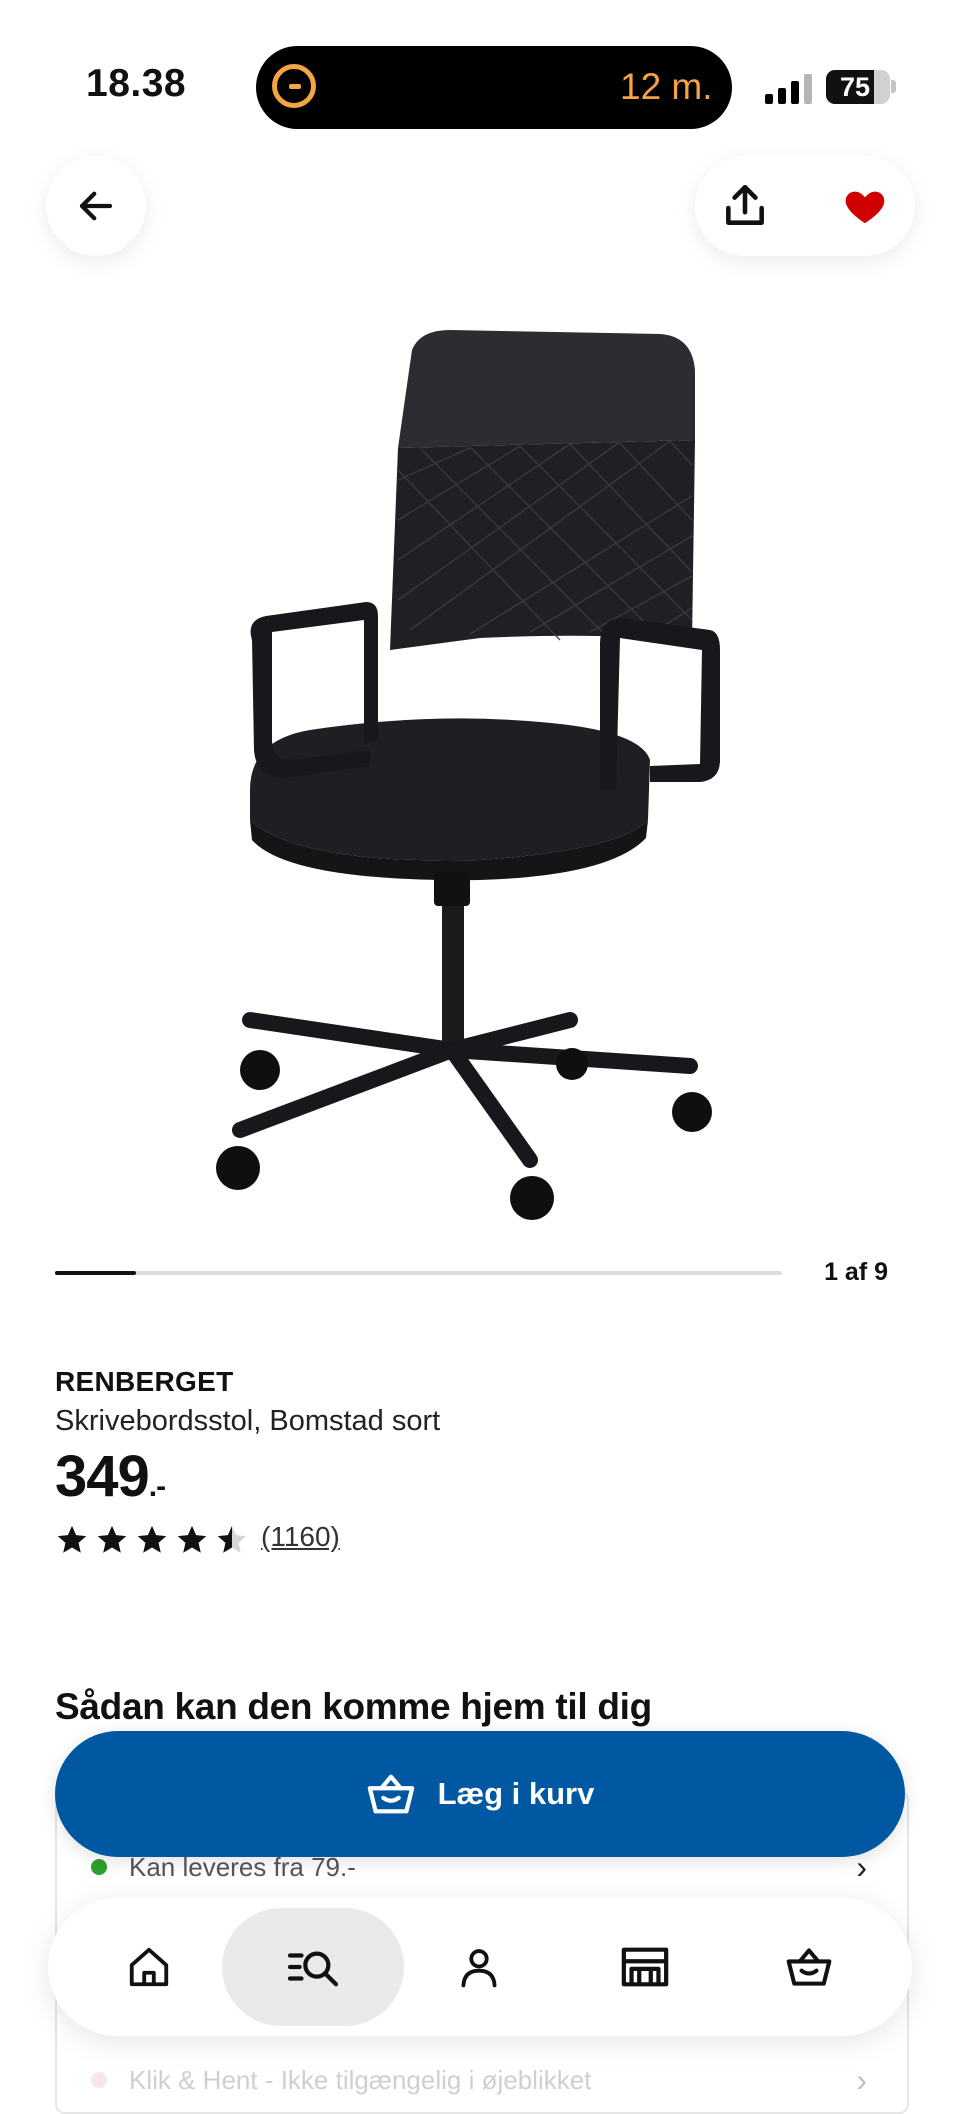 The height and width of the screenshot is (2114, 960). I want to click on battery-level: 75, so click(855, 87).